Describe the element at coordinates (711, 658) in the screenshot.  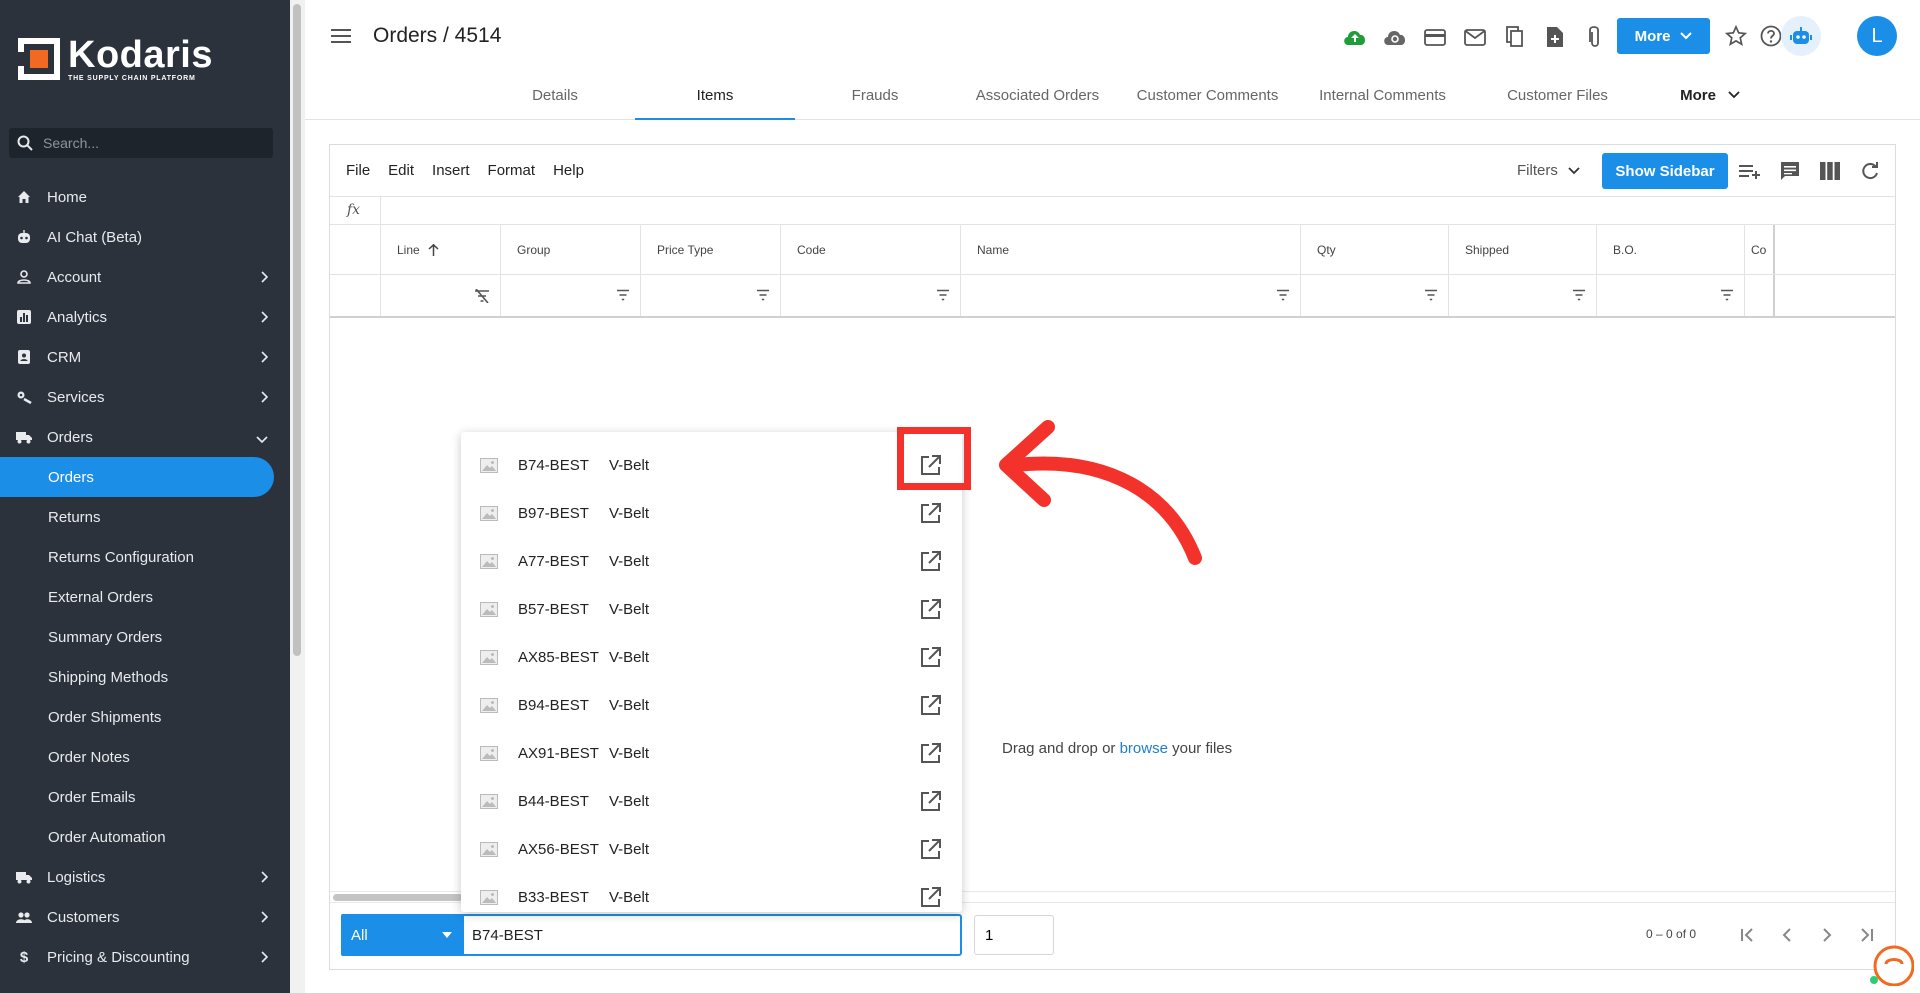
I see `dropdown-option: AX85-BEST V-Belt` at that location.